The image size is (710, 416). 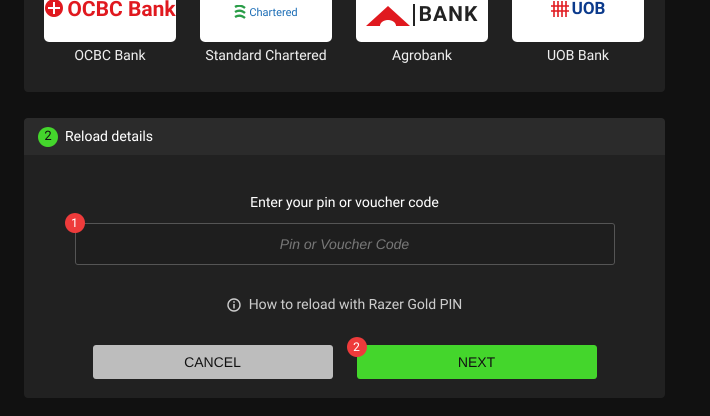 I want to click on step-badge: 2, so click(x=356, y=347).